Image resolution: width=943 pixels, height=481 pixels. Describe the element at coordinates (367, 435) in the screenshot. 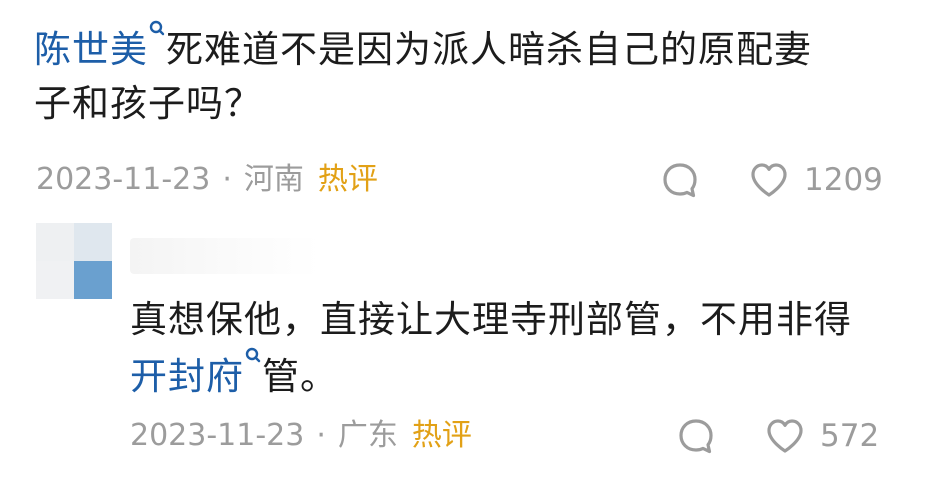

I see `comment-location: 广东` at that location.